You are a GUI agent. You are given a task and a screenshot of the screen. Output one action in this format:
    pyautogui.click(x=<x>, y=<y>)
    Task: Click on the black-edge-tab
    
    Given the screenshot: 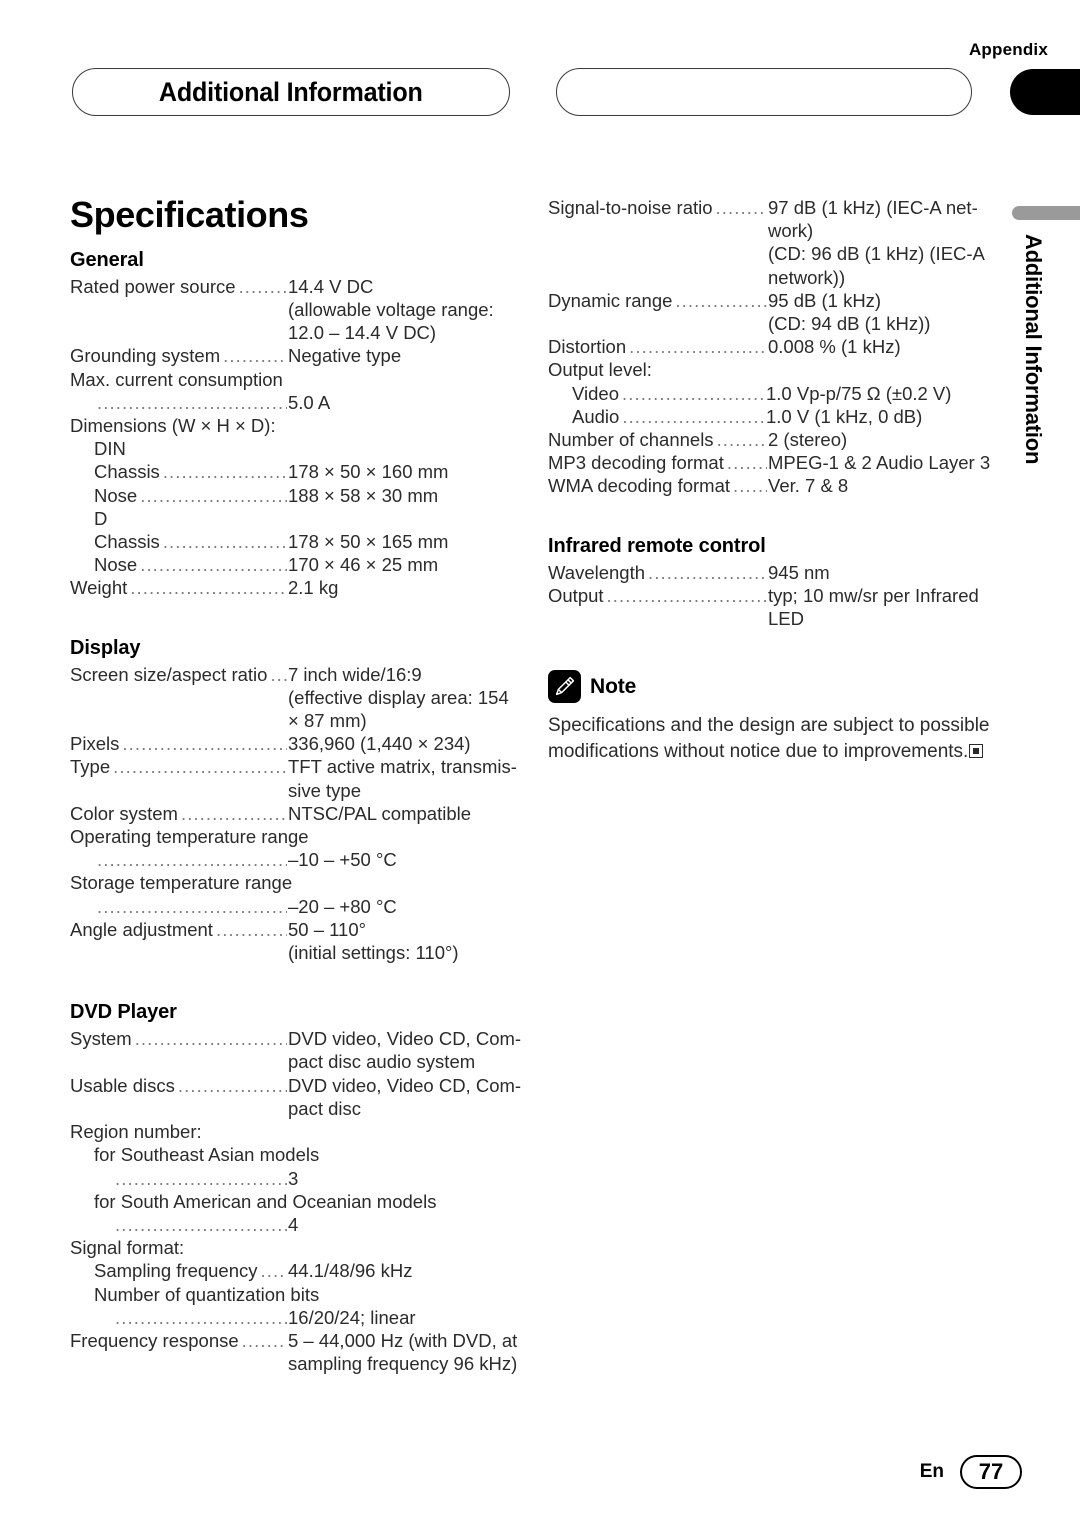 What is the action you would take?
    pyautogui.click(x=1045, y=92)
    